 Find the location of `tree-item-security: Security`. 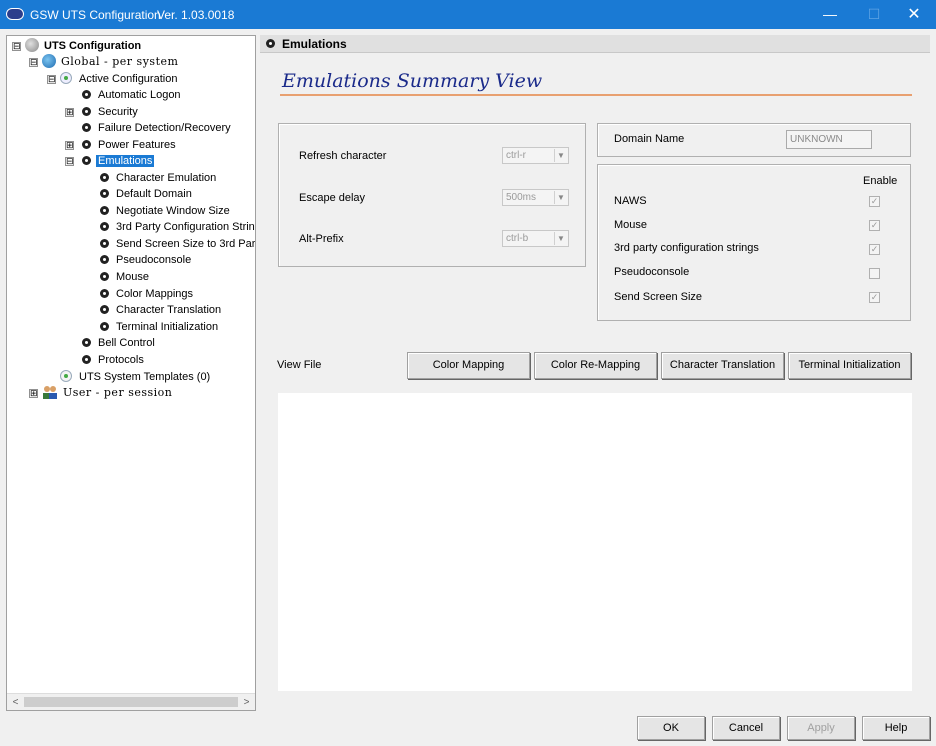

tree-item-security: Security is located at coordinates (111, 112).